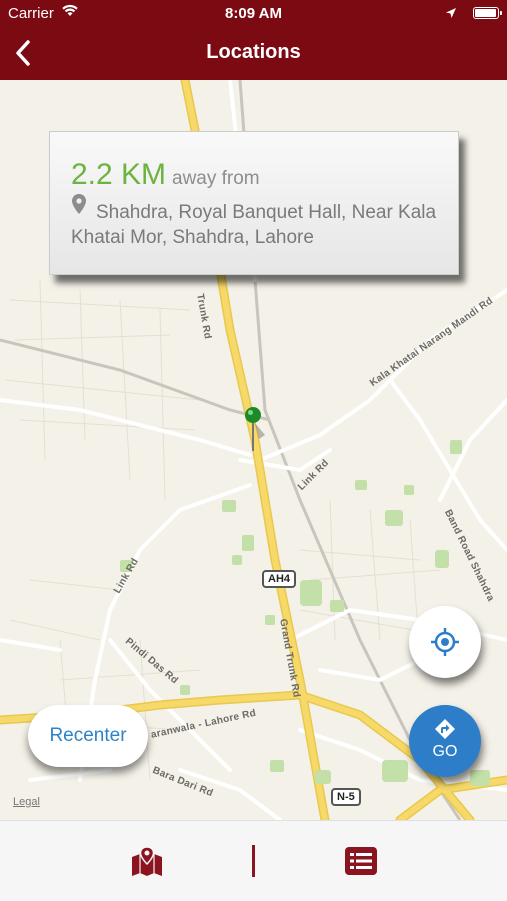 The image size is (507, 901). What do you see at coordinates (88, 736) in the screenshot?
I see `recenter-button: Recenter` at bounding box center [88, 736].